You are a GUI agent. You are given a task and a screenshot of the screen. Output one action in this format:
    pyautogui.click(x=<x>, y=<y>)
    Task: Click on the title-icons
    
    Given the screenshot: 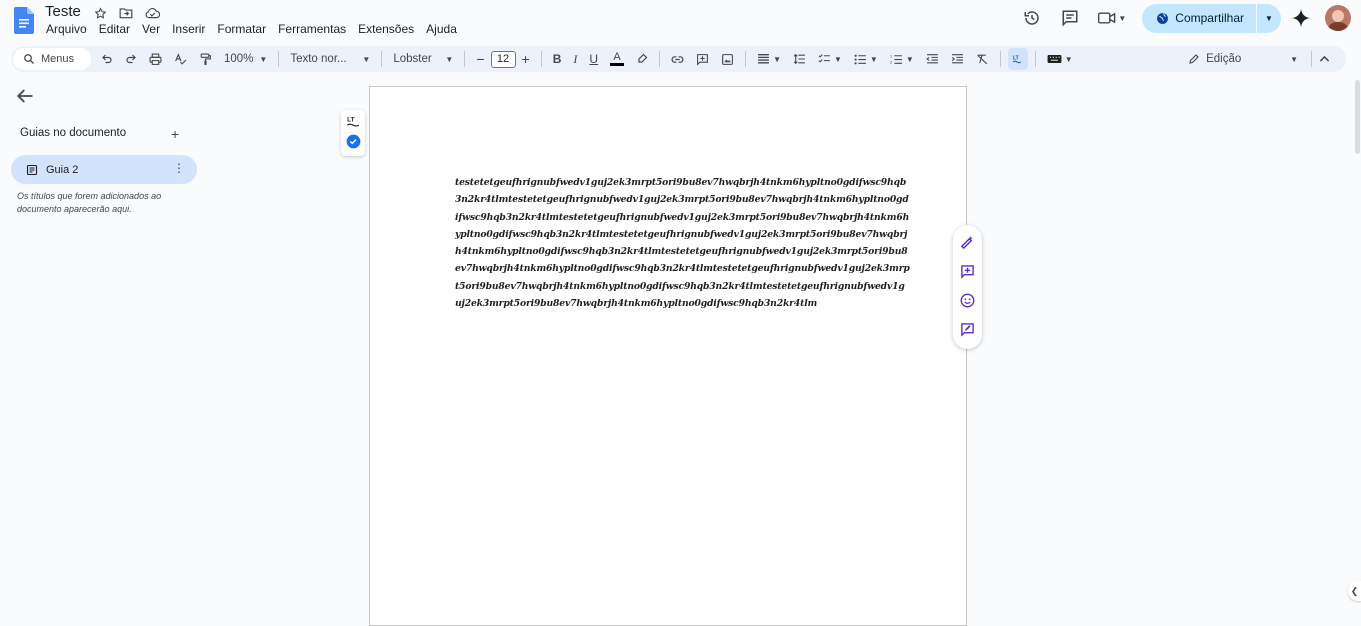 What is the action you would take?
    pyautogui.click(x=126, y=13)
    